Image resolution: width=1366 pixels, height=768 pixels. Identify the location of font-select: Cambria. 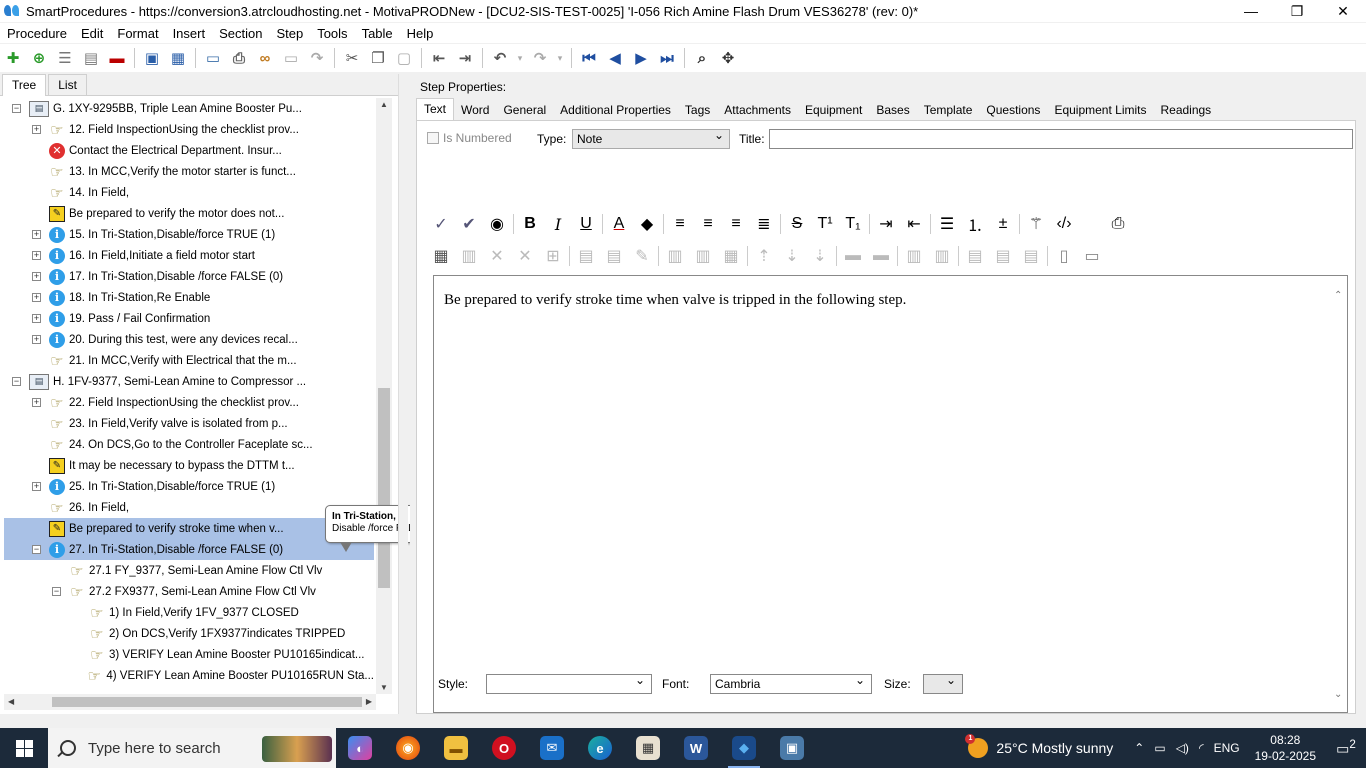
(791, 683).